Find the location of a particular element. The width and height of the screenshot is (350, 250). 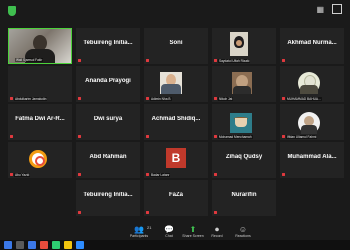

participant-tile: Nikoh Jat is located at coordinates (244, 84).